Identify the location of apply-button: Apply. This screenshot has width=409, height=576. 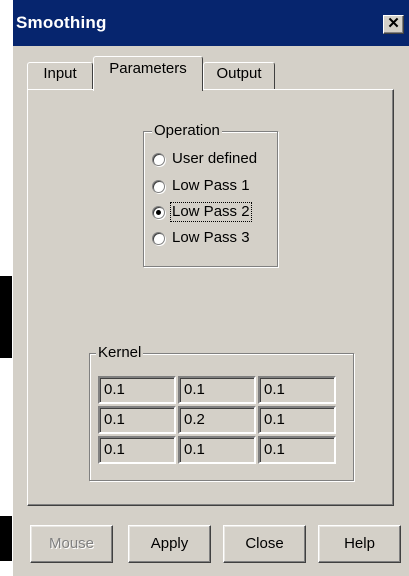
(169, 544).